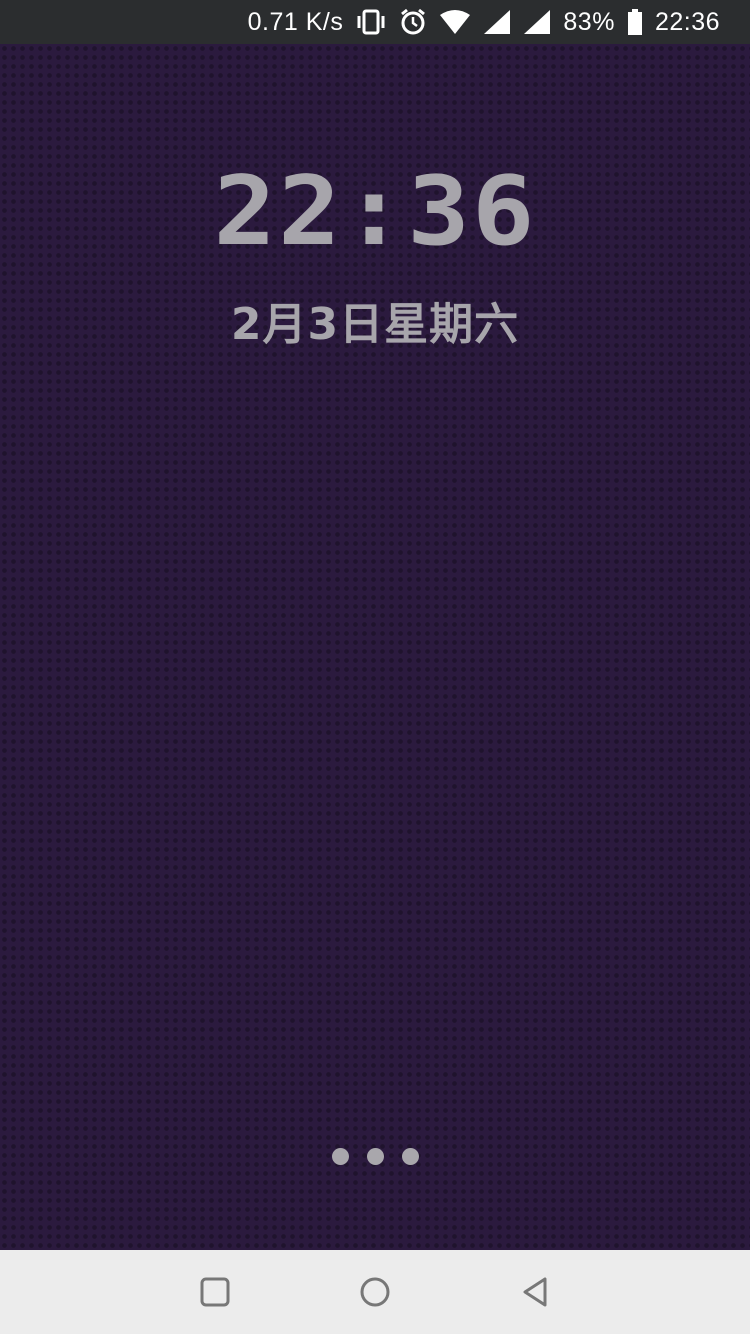 This screenshot has width=750, height=1334. Describe the element at coordinates (295, 21) in the screenshot. I see `network-speed: 0.71 K/s` at that location.